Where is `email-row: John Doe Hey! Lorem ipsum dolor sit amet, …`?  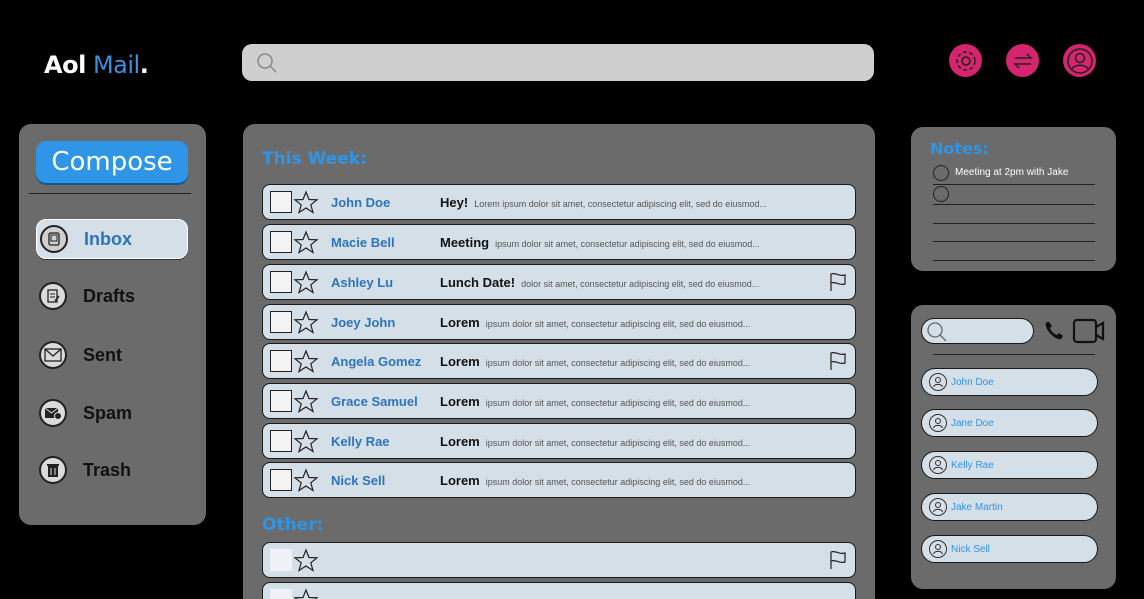 email-row: John Doe Hey! Lorem ipsum dolor sit amet, … is located at coordinates (559, 202).